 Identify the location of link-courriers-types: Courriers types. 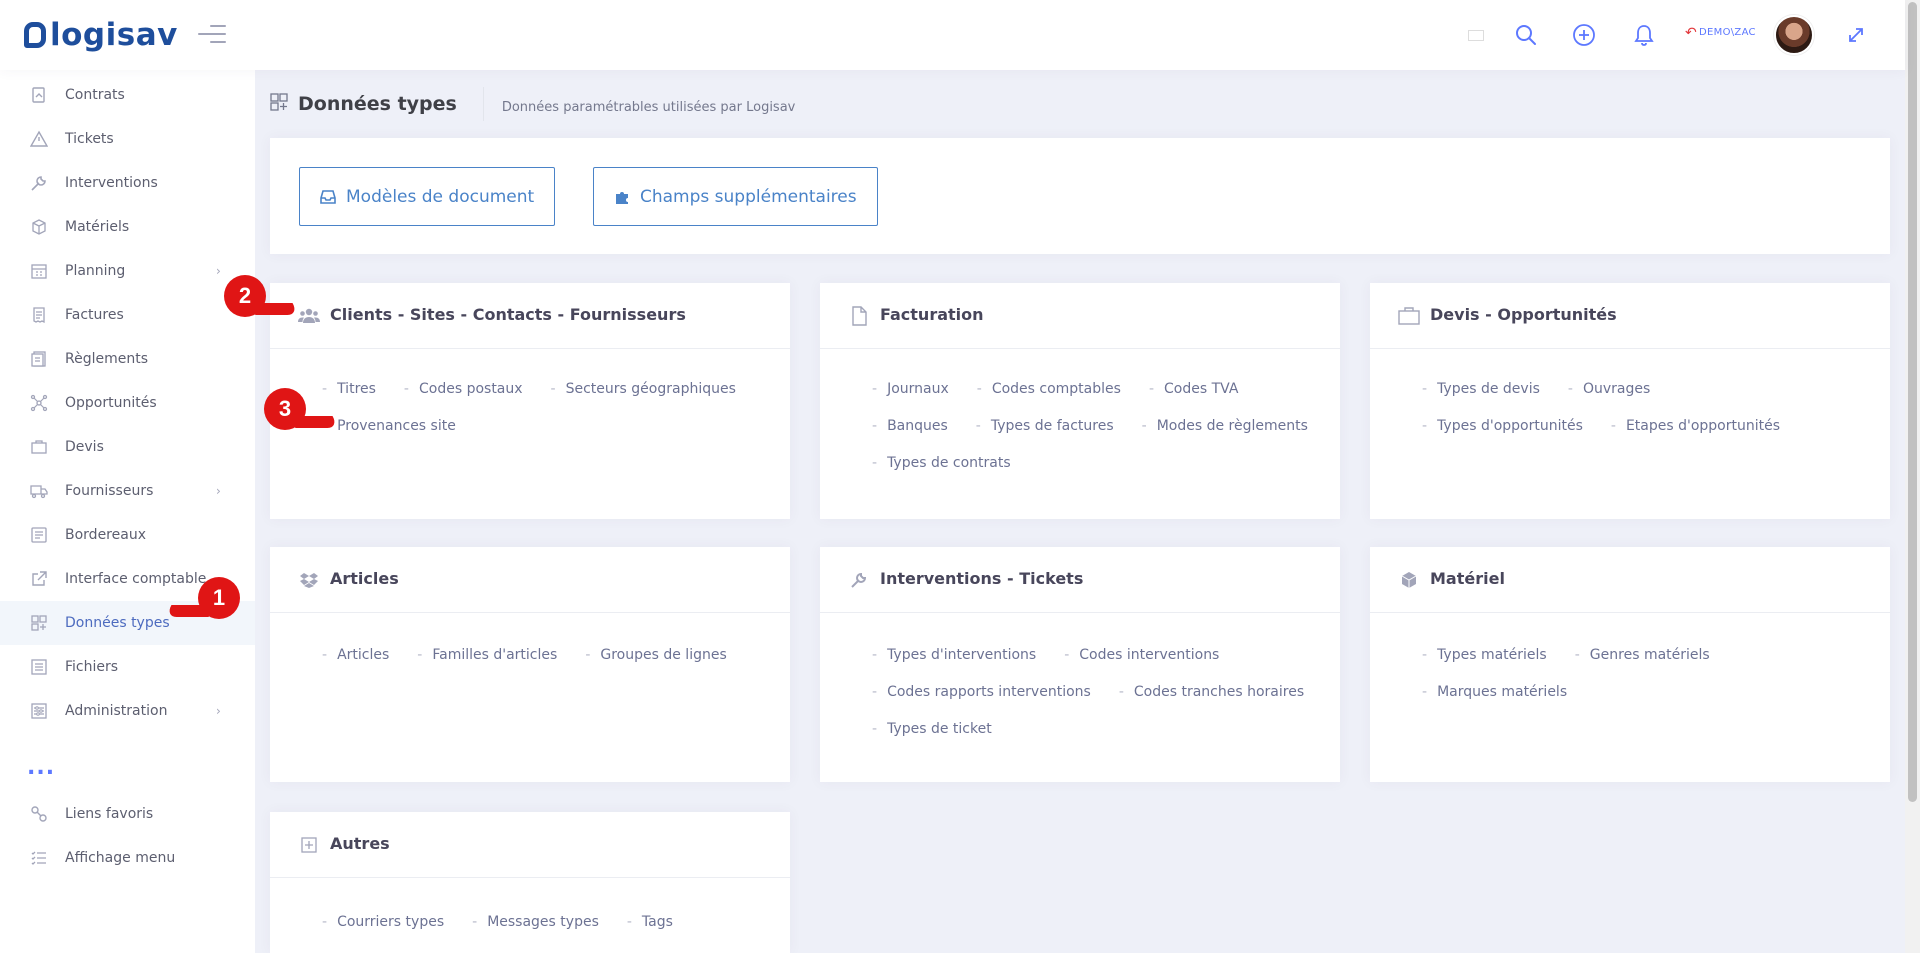
(383, 922).